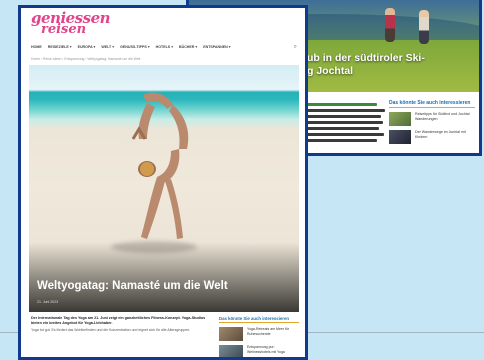 The width and height of the screenshot is (484, 360). Describe the element at coordinates (60, 47) in the screenshot. I see `nav-item-reiseziele: REISEZIELE ▾` at that location.